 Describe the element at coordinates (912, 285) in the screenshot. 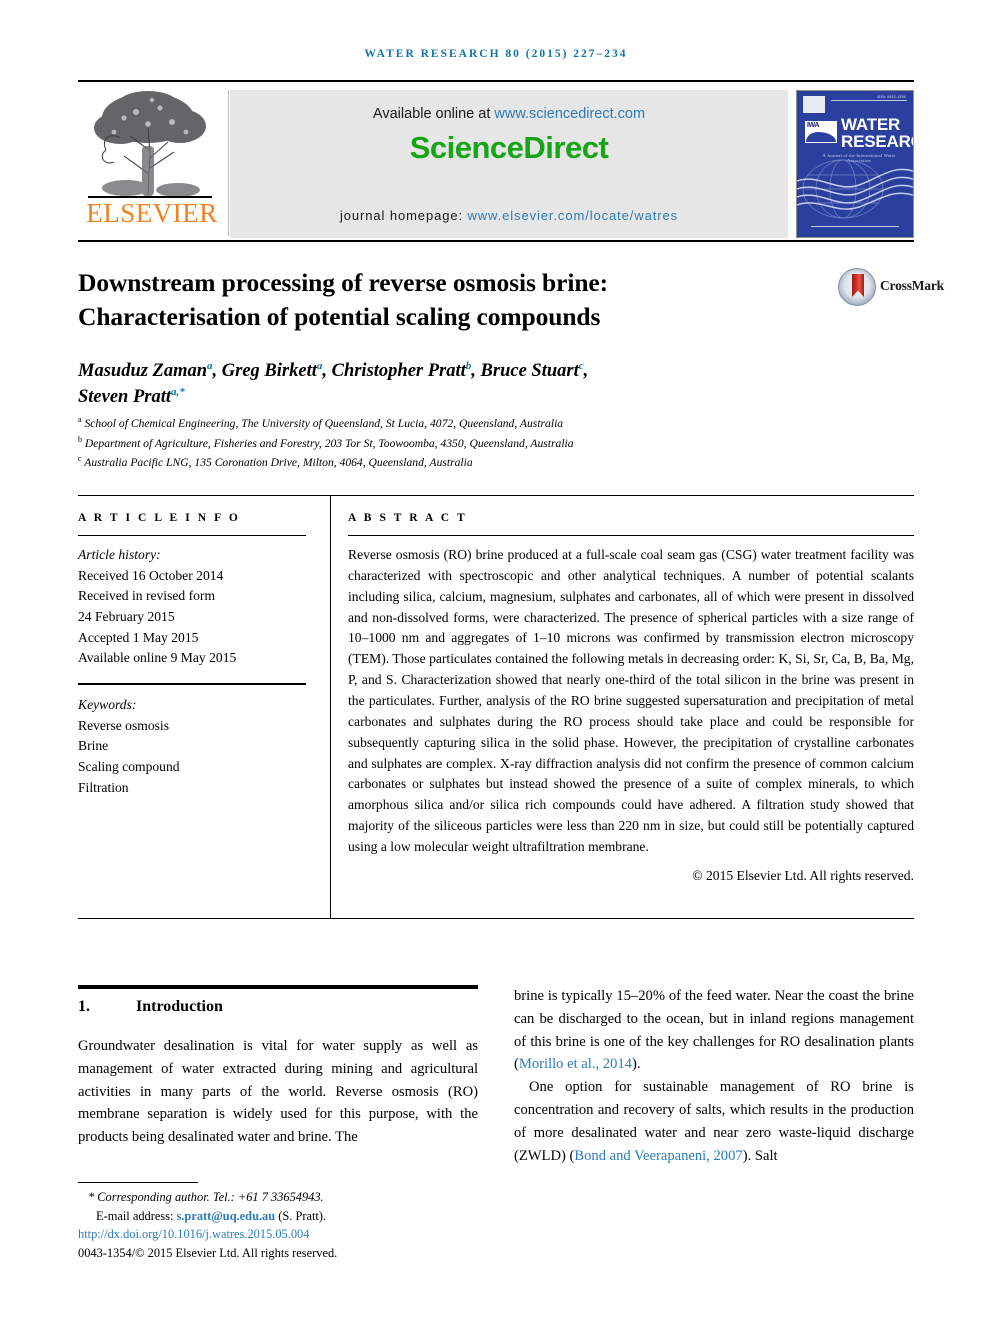

I see `crossmark-label: CrossMark` at that location.